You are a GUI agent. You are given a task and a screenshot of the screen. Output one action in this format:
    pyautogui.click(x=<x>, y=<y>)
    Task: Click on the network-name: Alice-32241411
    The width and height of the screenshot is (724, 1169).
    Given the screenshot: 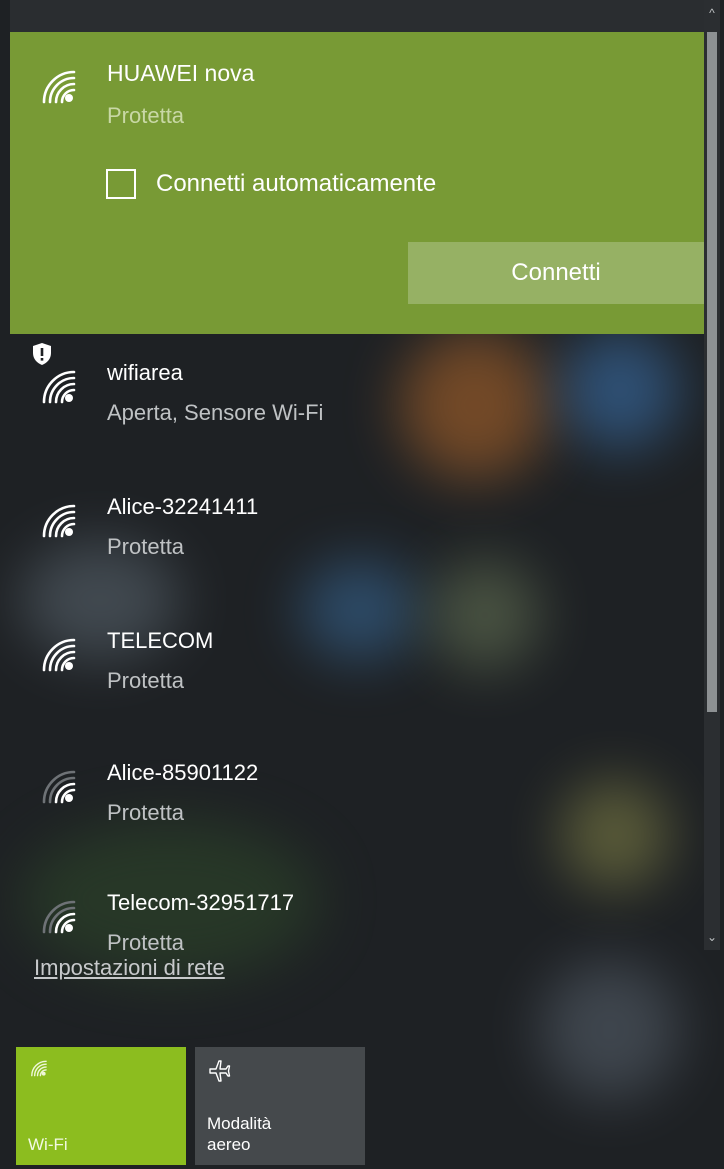 What is the action you would take?
    pyautogui.click(x=183, y=506)
    